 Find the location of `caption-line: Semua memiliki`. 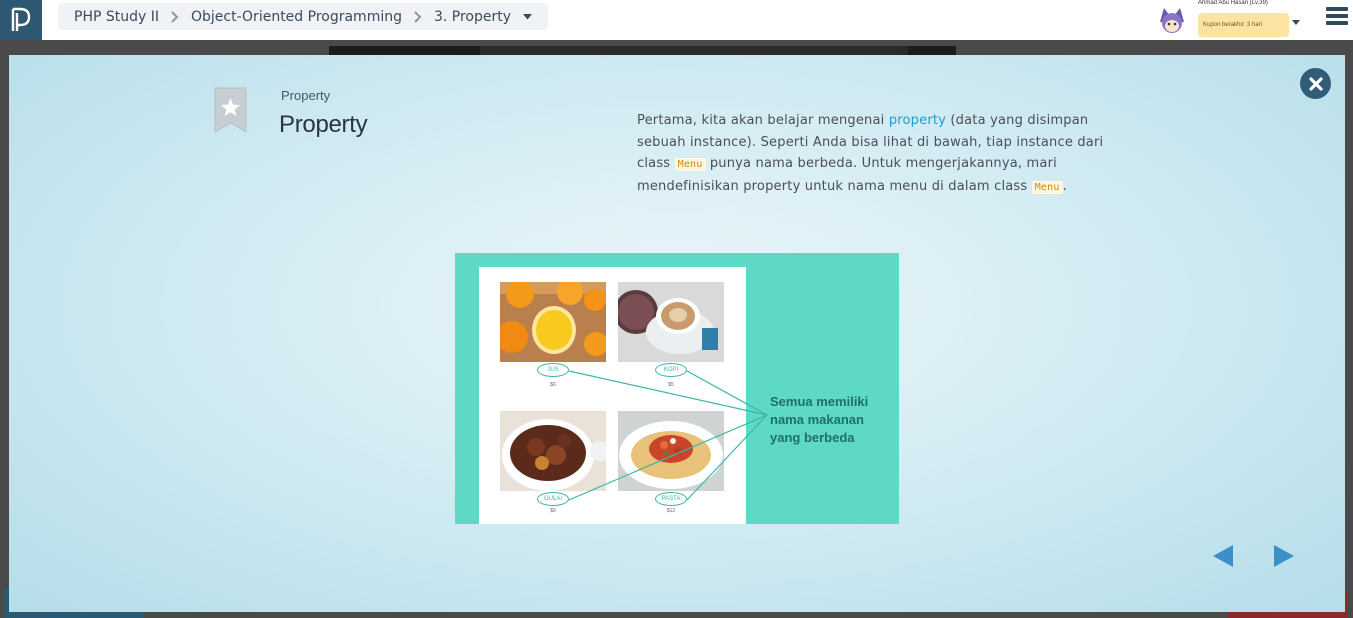

caption-line: Semua memiliki is located at coordinates (819, 401).